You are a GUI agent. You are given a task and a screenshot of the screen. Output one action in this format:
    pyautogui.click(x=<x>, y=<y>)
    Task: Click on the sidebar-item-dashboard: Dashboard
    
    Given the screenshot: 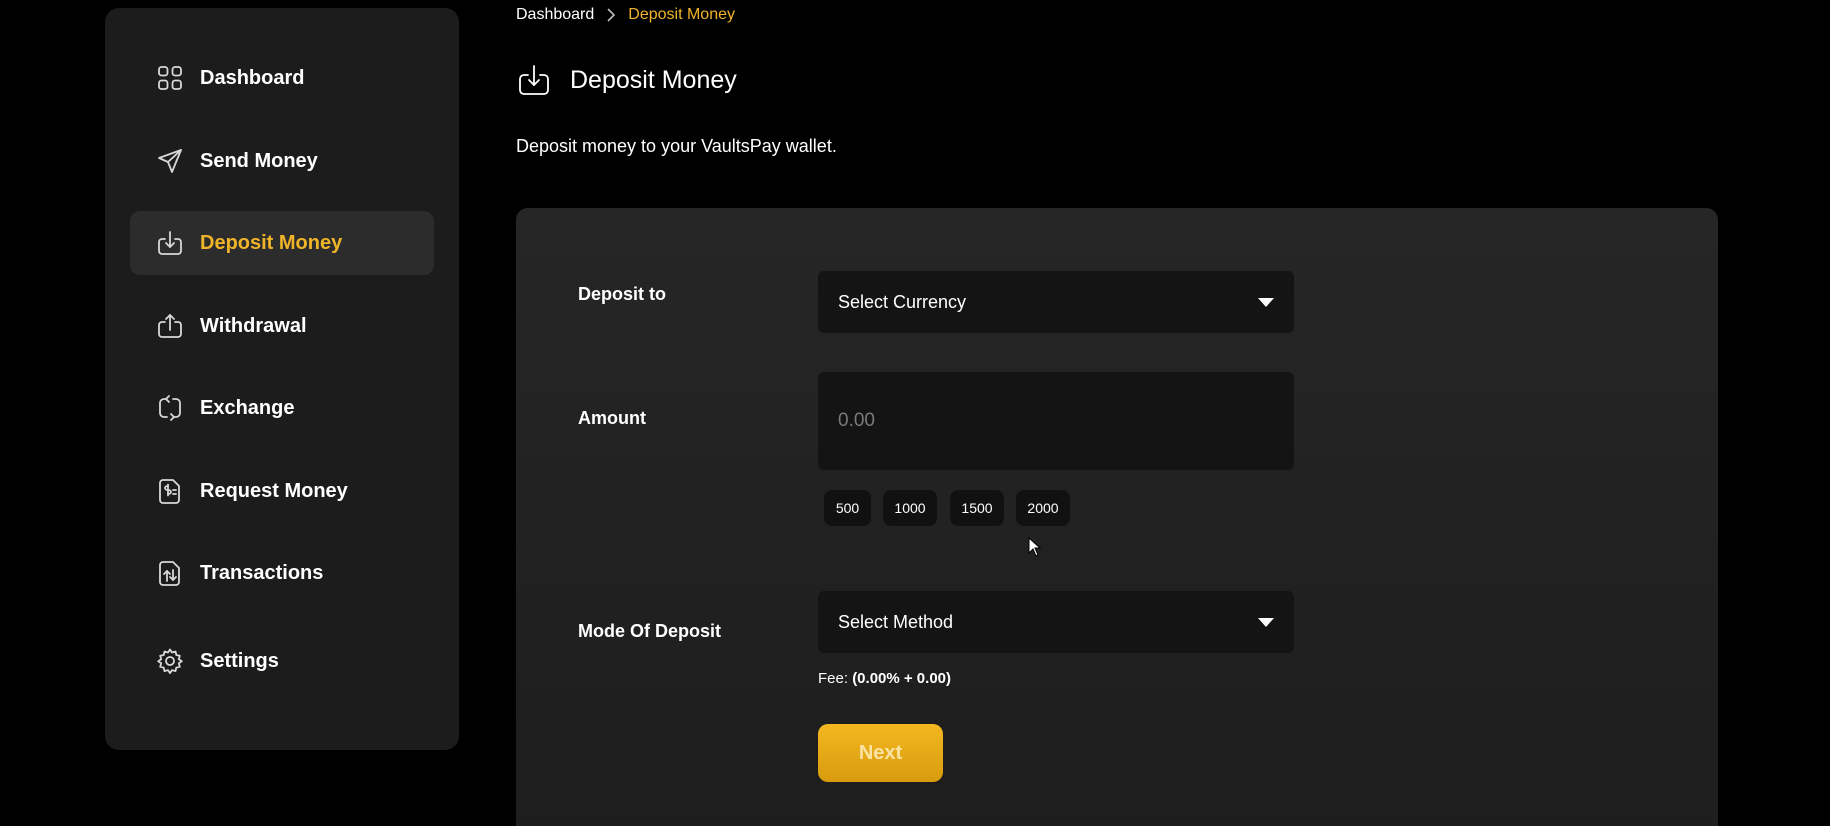 What is the action you would take?
    pyautogui.click(x=282, y=78)
    